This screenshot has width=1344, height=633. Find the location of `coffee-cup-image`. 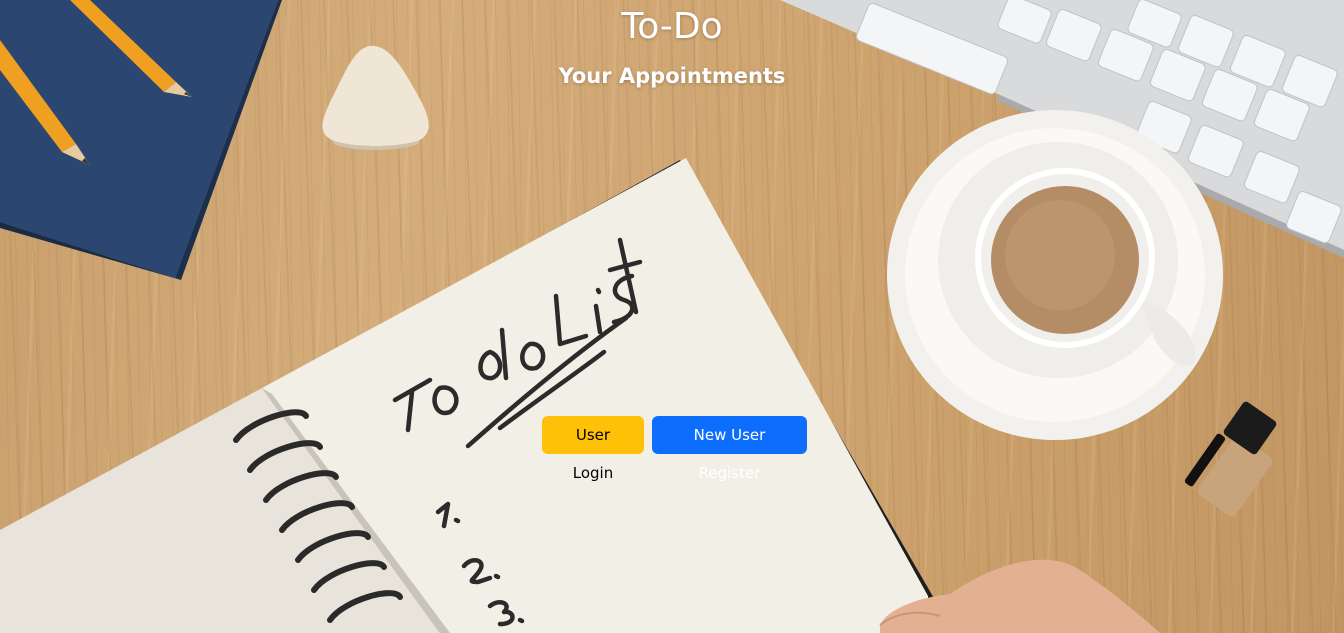

coffee-cup-image is located at coordinates (1055, 275).